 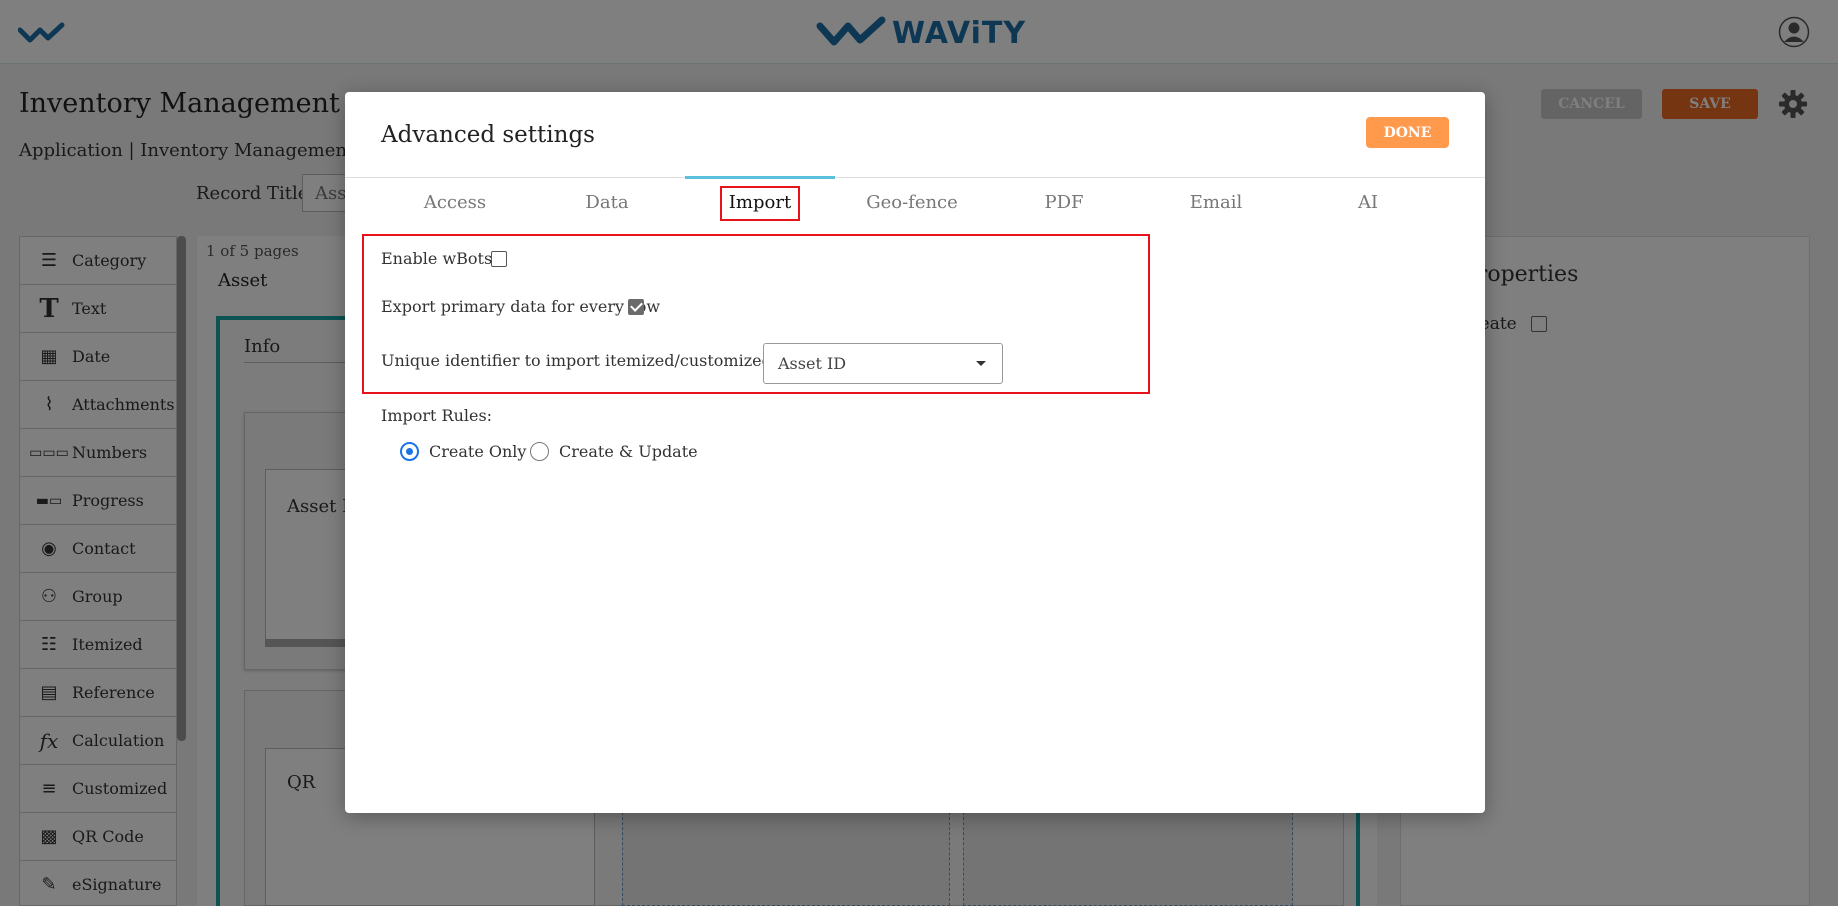 What do you see at coordinates (409, 451) in the screenshot?
I see `create-only-radio` at bounding box center [409, 451].